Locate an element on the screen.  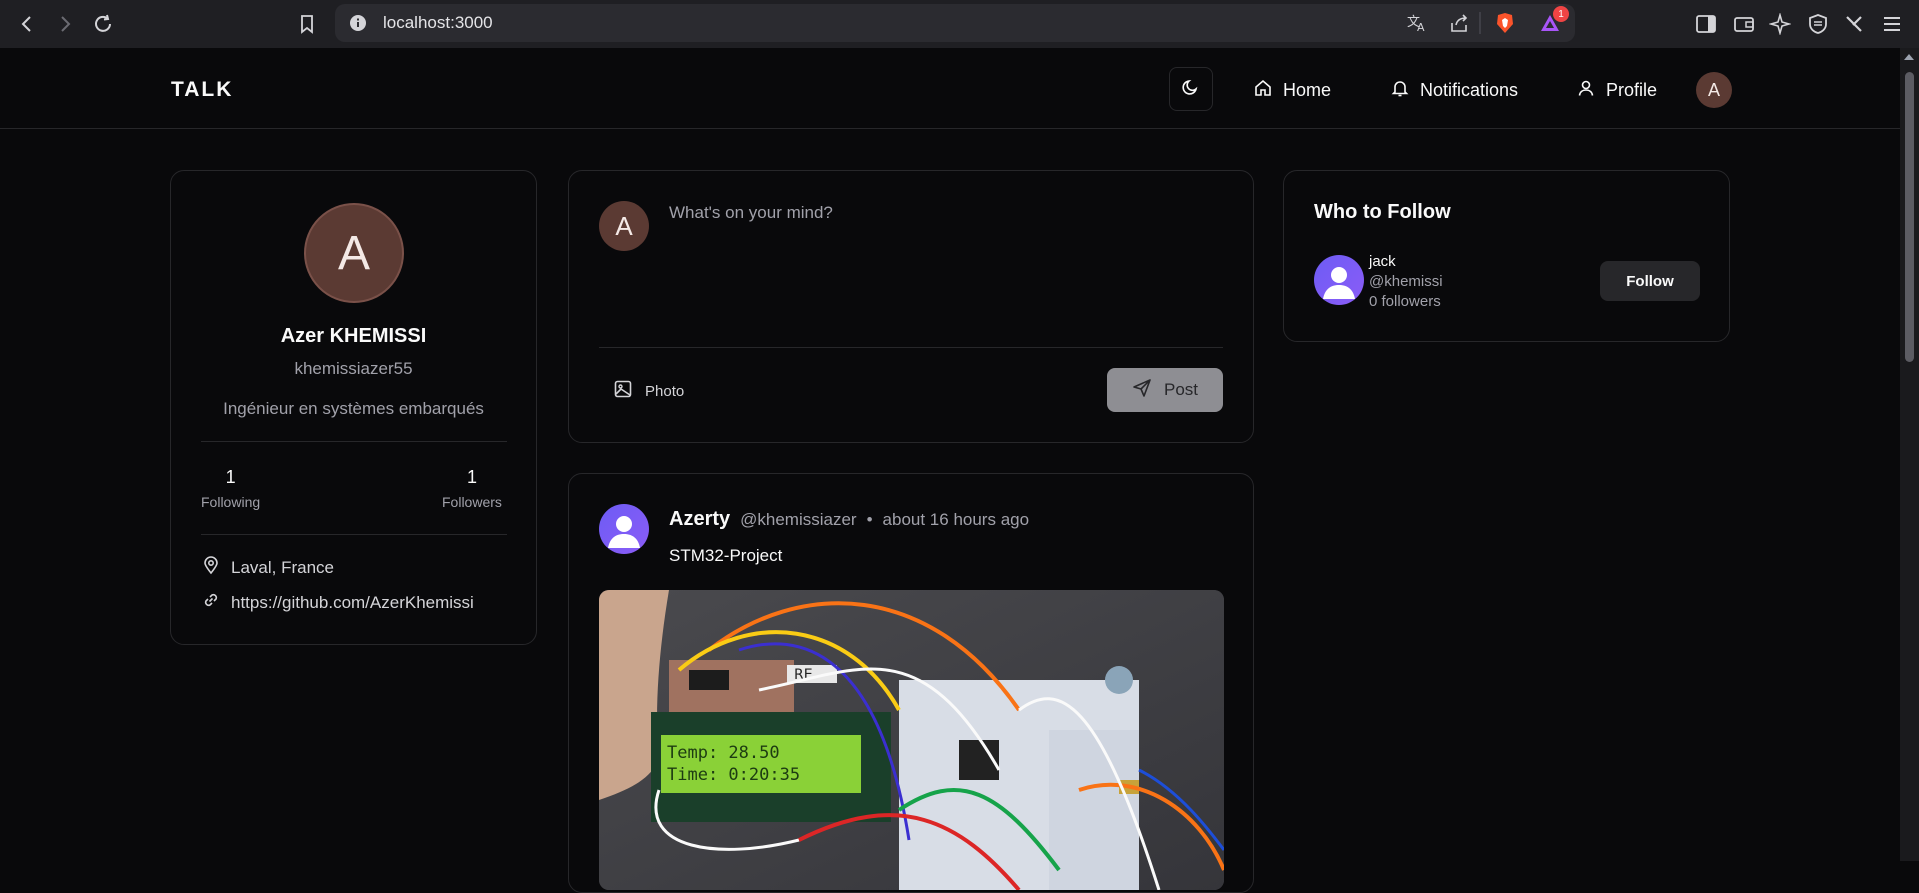
location-text: Laval, France is located at coordinates (282, 567).